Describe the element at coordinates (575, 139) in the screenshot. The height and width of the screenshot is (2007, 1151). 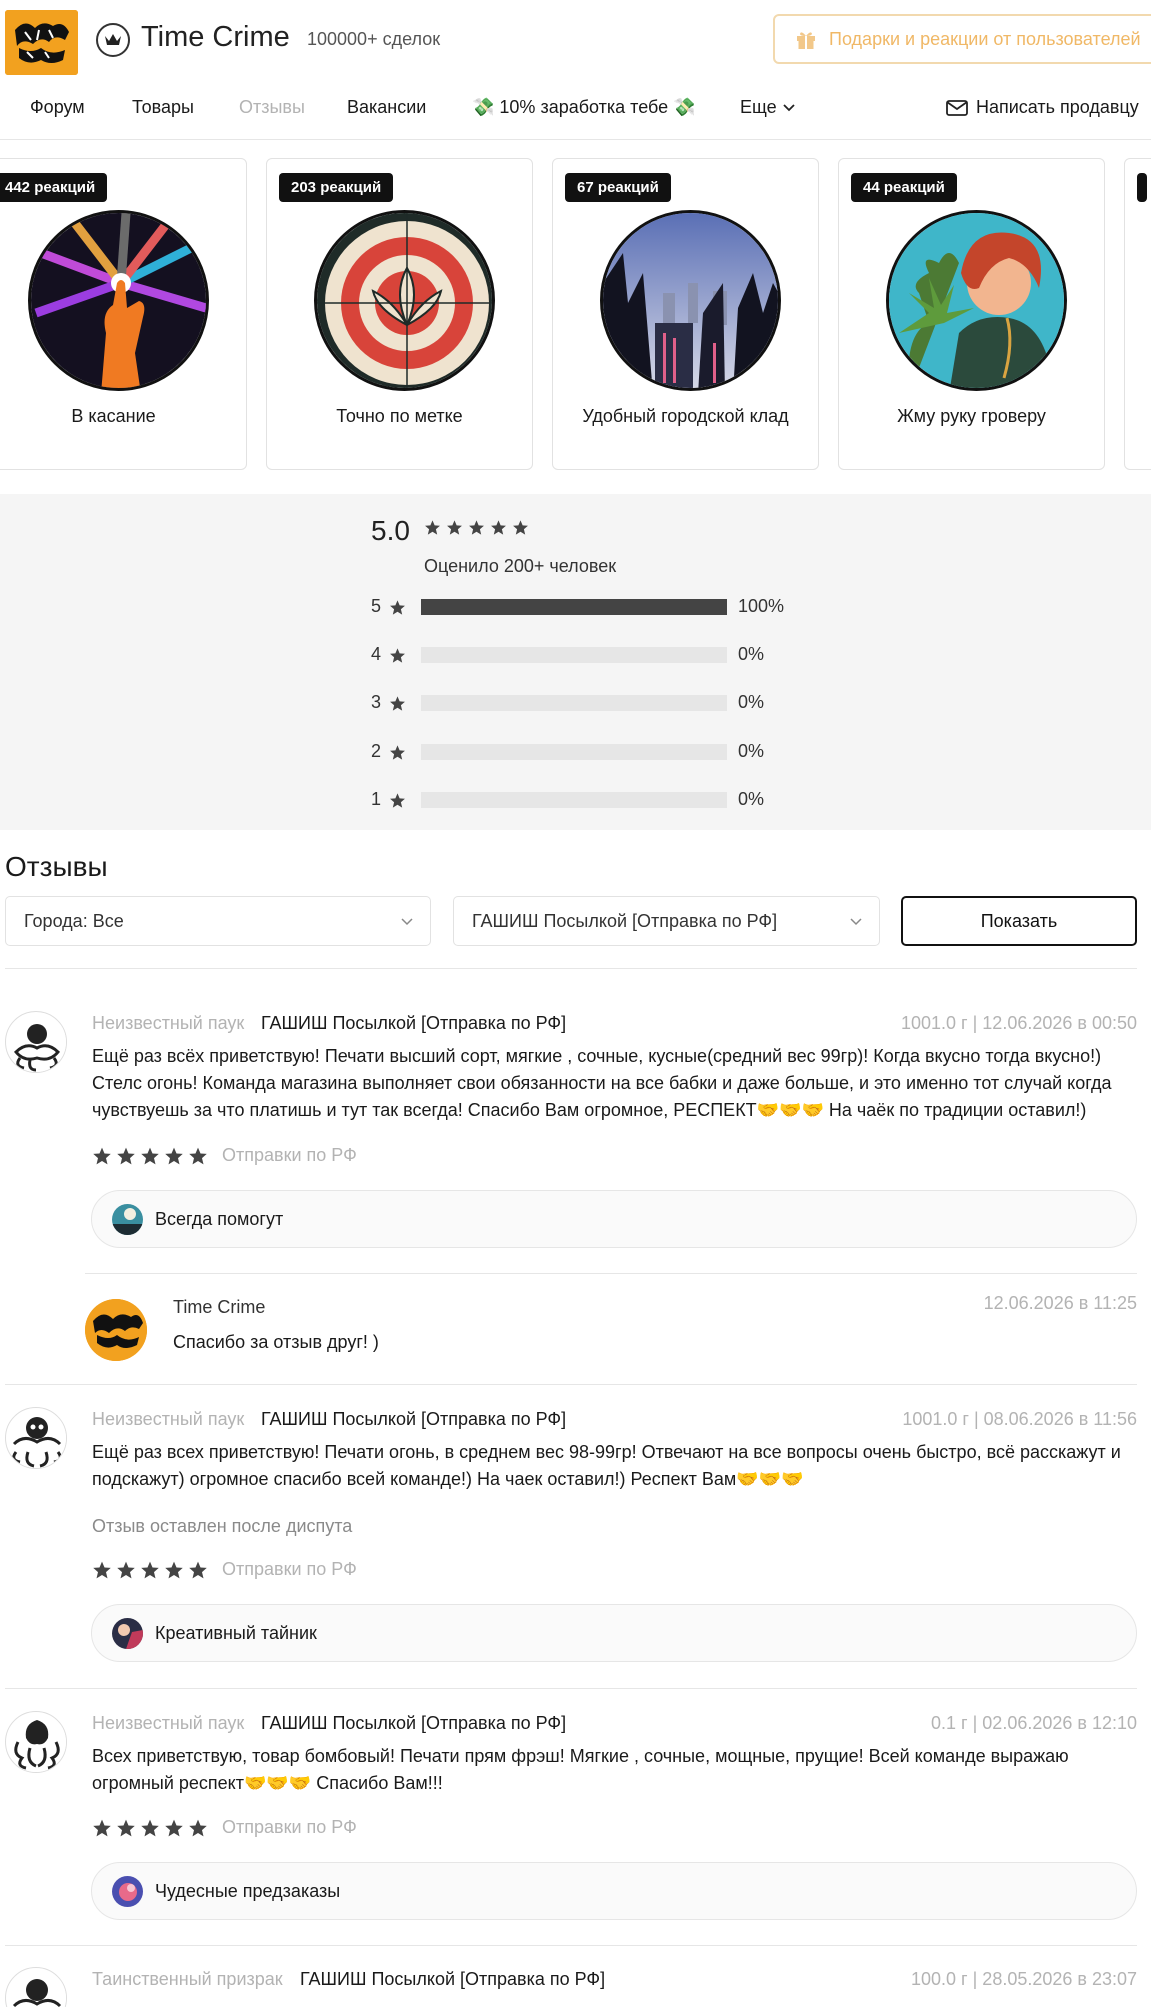
I see `header-divider` at that location.